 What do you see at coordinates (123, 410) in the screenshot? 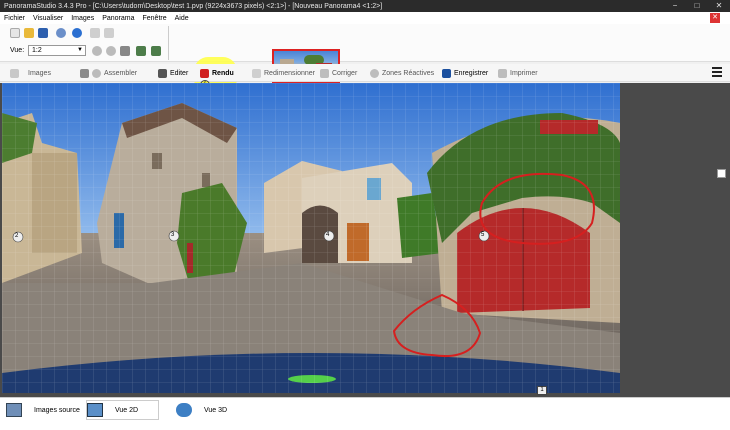
I see `tab-vue-2d: Vue 2D` at bounding box center [123, 410].